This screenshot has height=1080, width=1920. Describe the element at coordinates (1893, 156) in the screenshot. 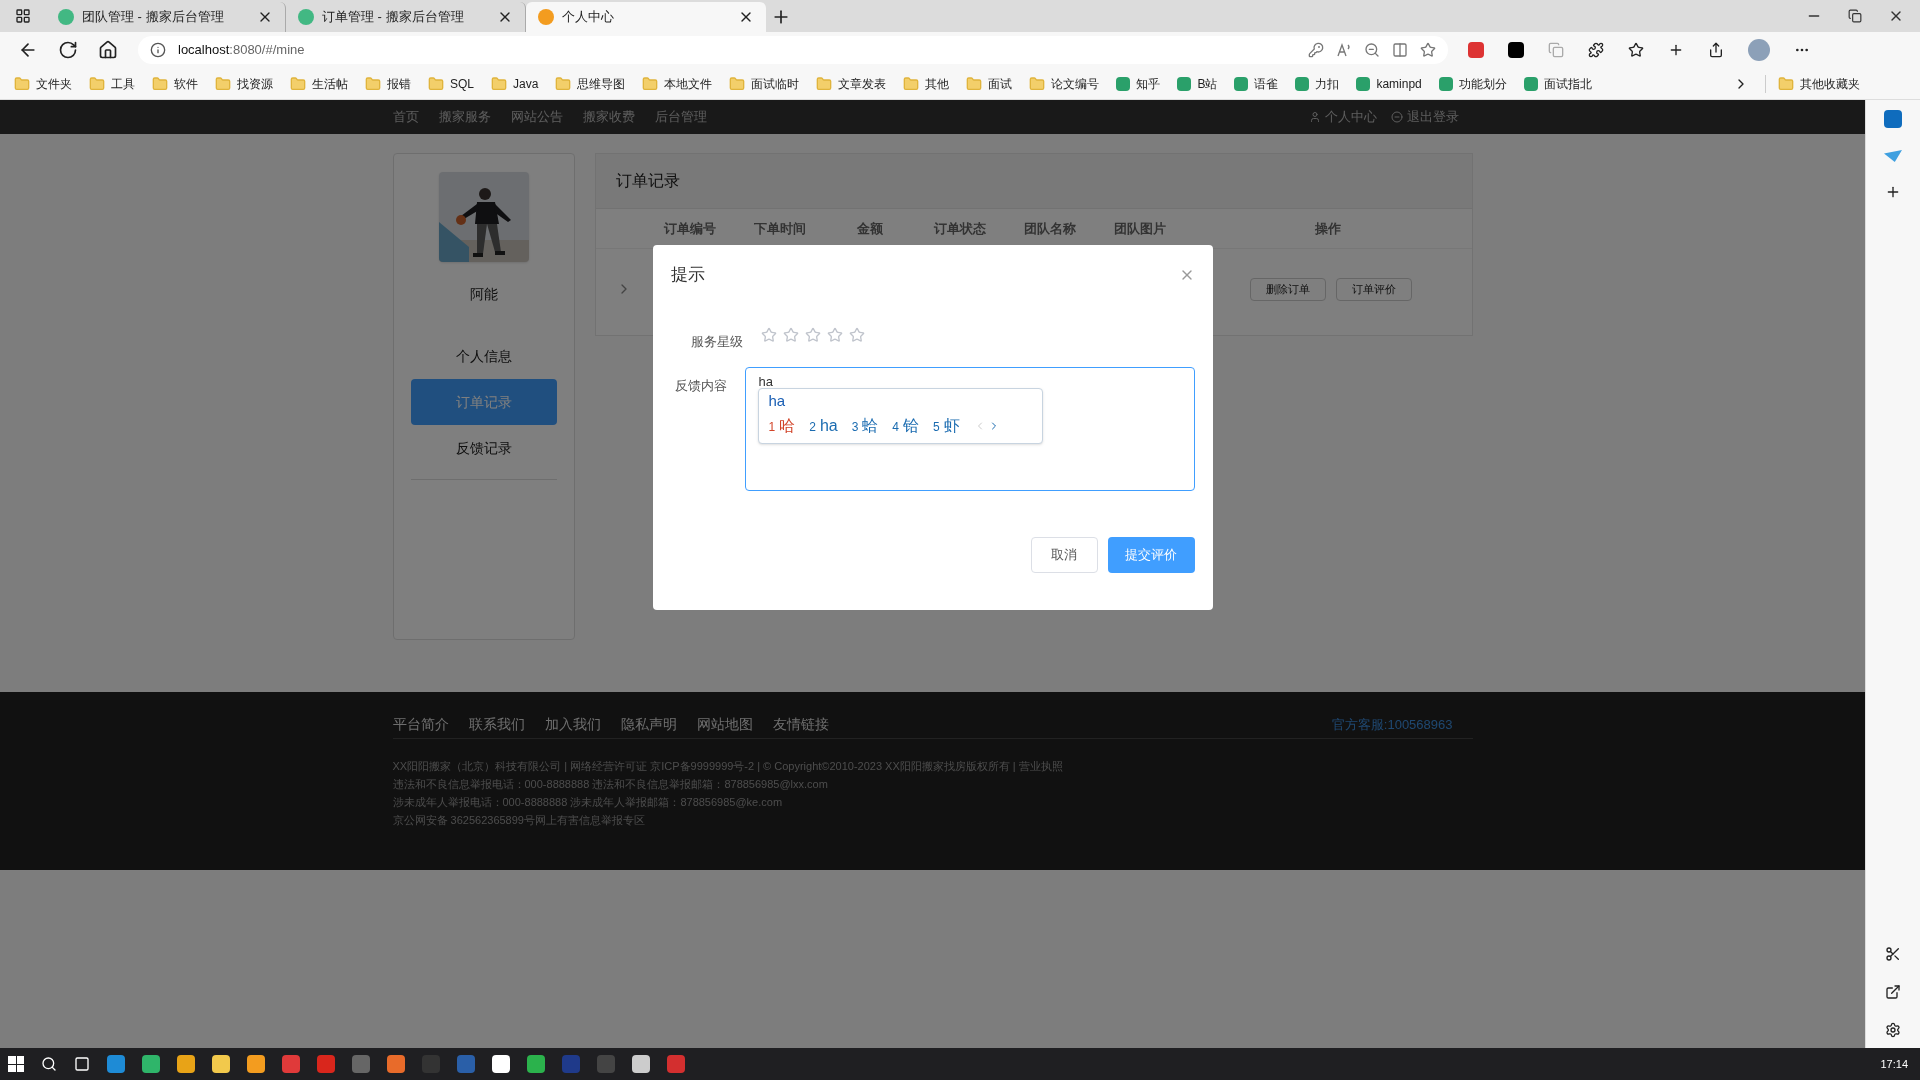

I see `paper-plane-icon` at that location.